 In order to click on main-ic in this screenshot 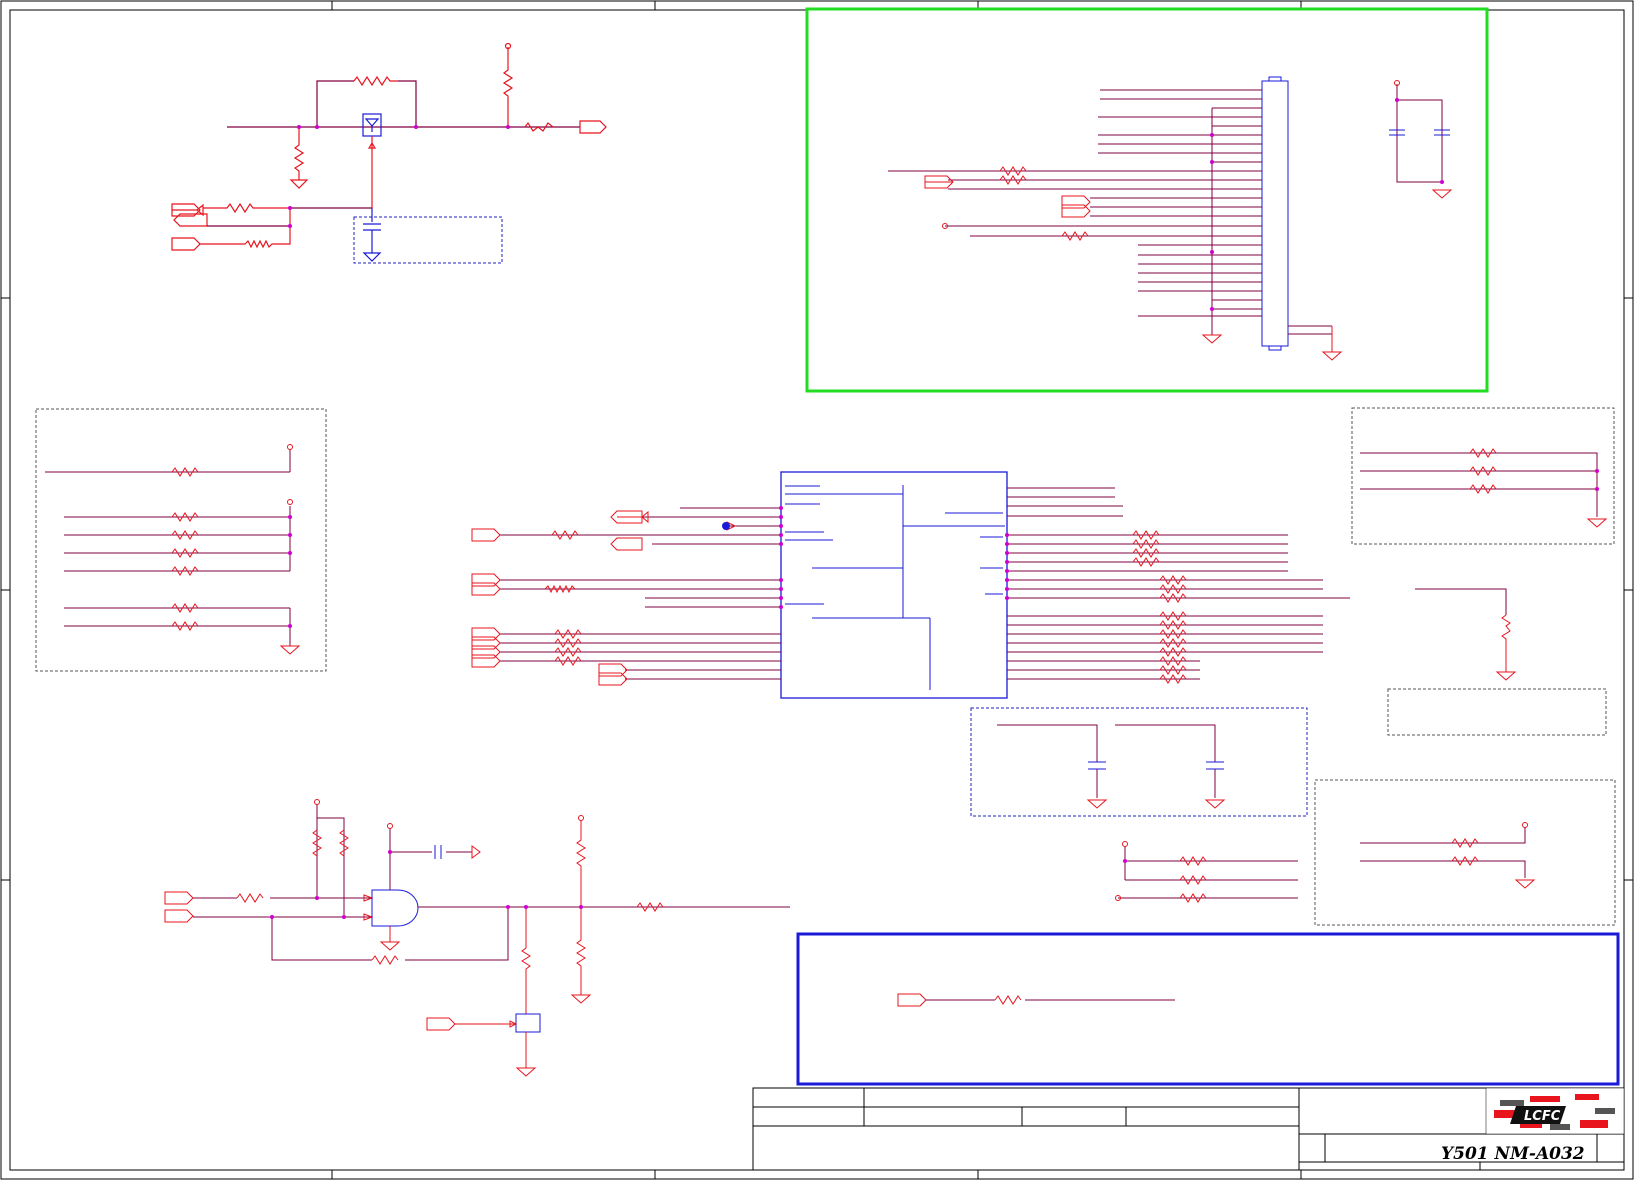, I will do `click(910, 585)`.